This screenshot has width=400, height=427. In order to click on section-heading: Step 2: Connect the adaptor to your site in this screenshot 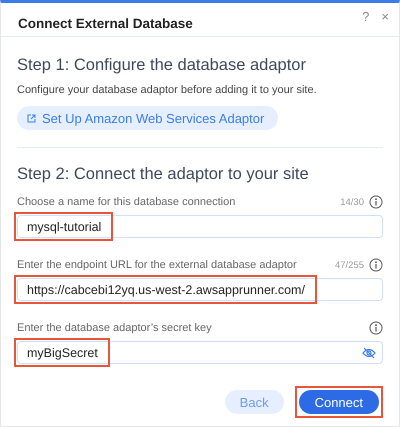, I will do `click(163, 174)`.